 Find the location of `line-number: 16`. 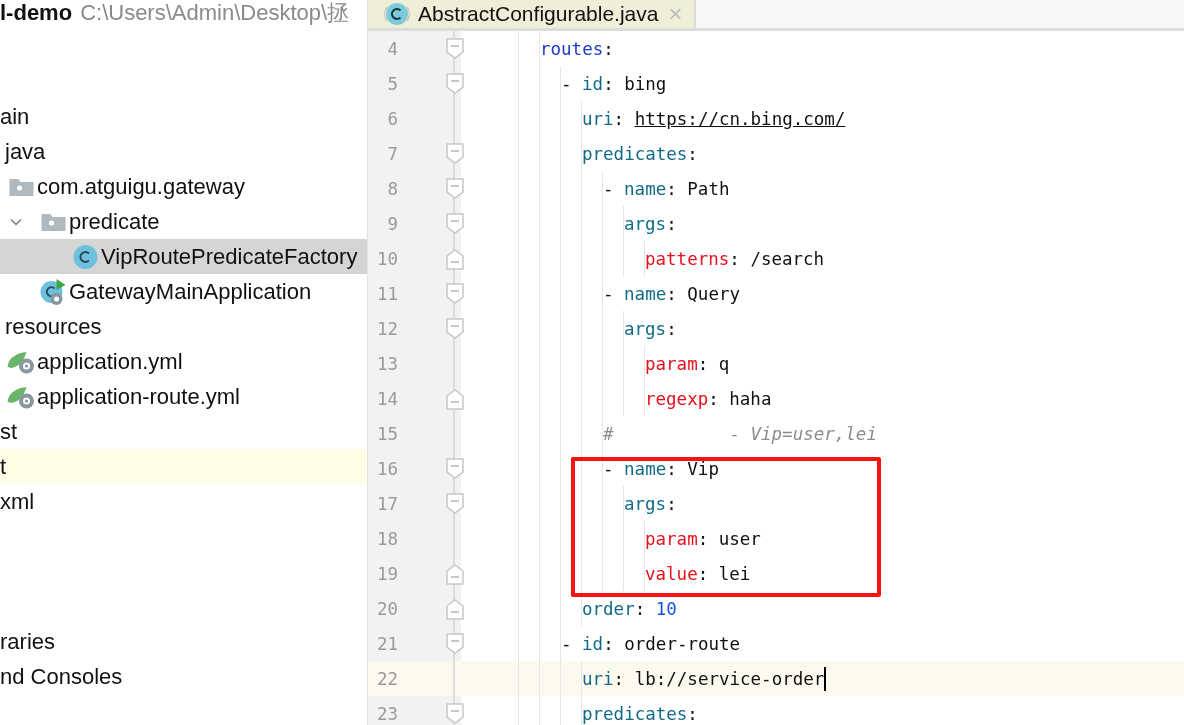

line-number: 16 is located at coordinates (386, 468).